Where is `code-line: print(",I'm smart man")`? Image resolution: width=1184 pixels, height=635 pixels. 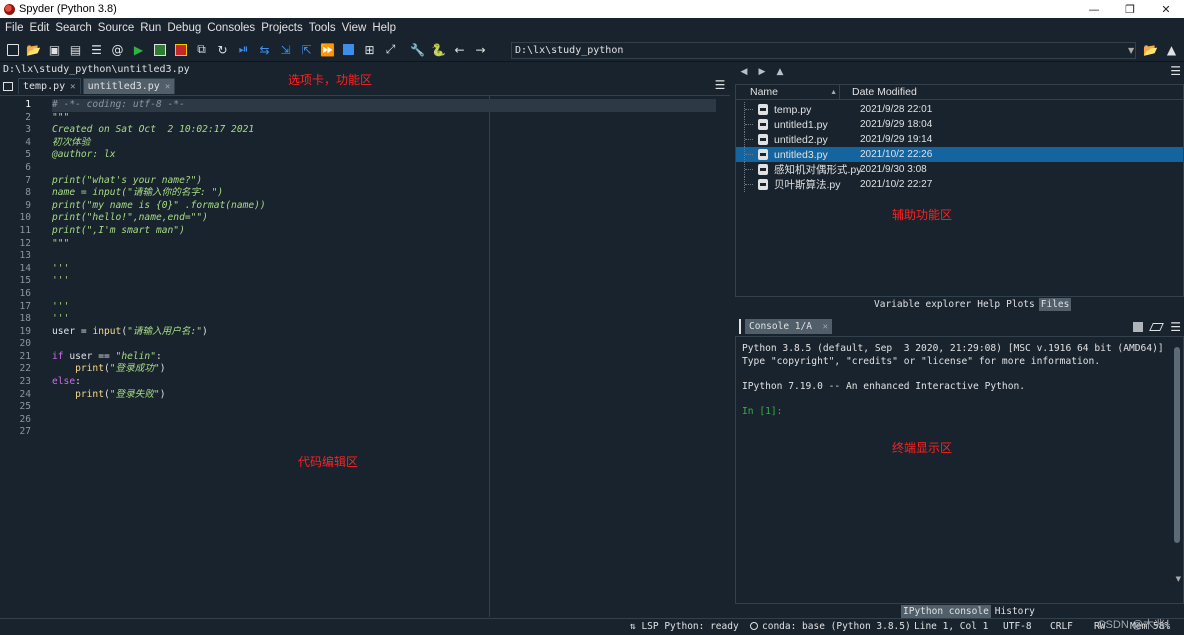
code-line: print(",I'm smart man") is located at coordinates (384, 231).